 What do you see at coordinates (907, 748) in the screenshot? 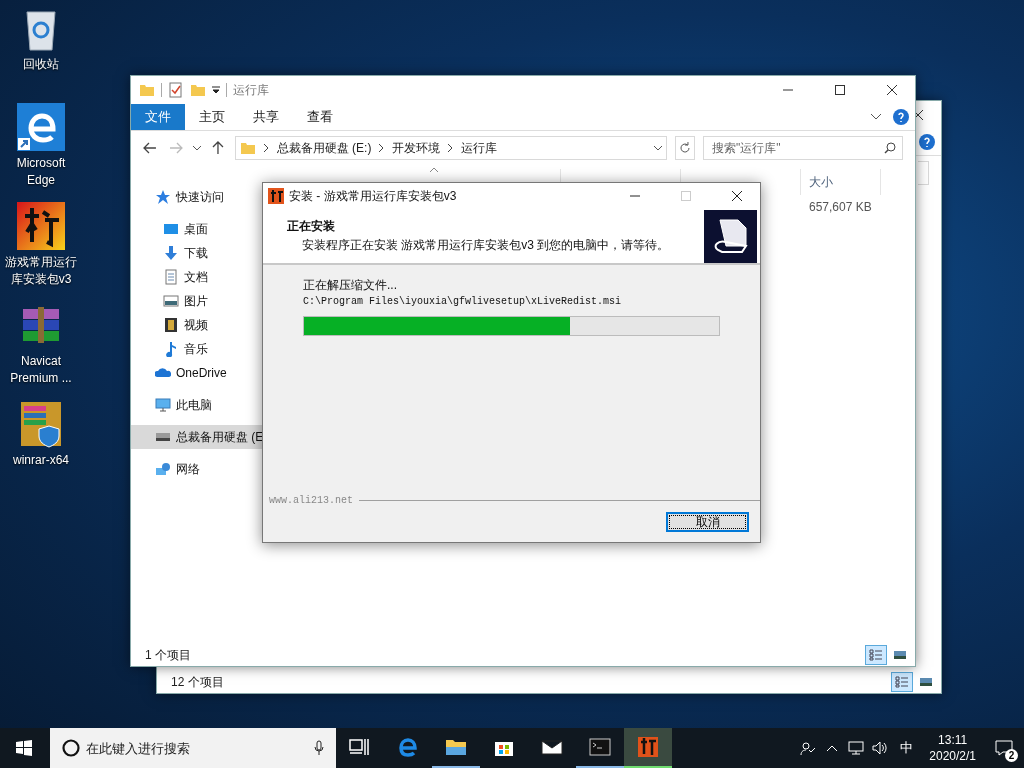
I see `input-method-indicator: 中` at bounding box center [907, 748].